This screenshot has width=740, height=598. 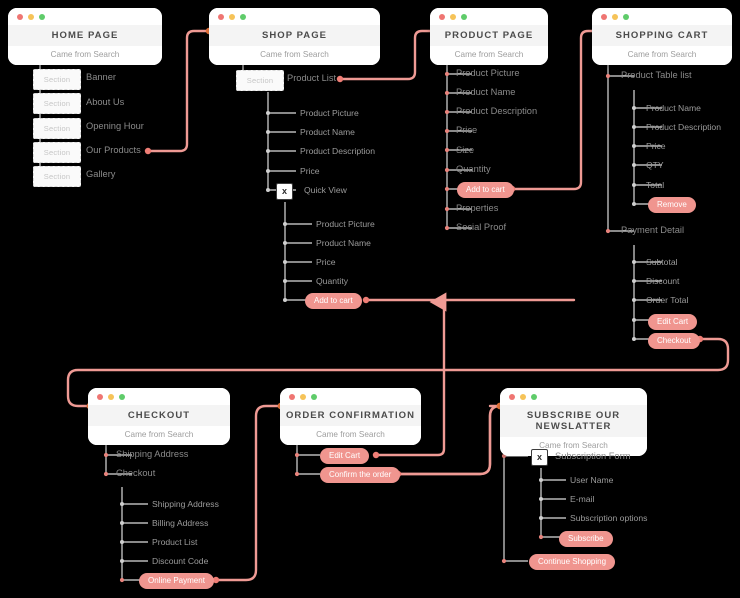 I want to click on node-checkout-sub-discount-code: Discount Code, so click(x=180, y=561).